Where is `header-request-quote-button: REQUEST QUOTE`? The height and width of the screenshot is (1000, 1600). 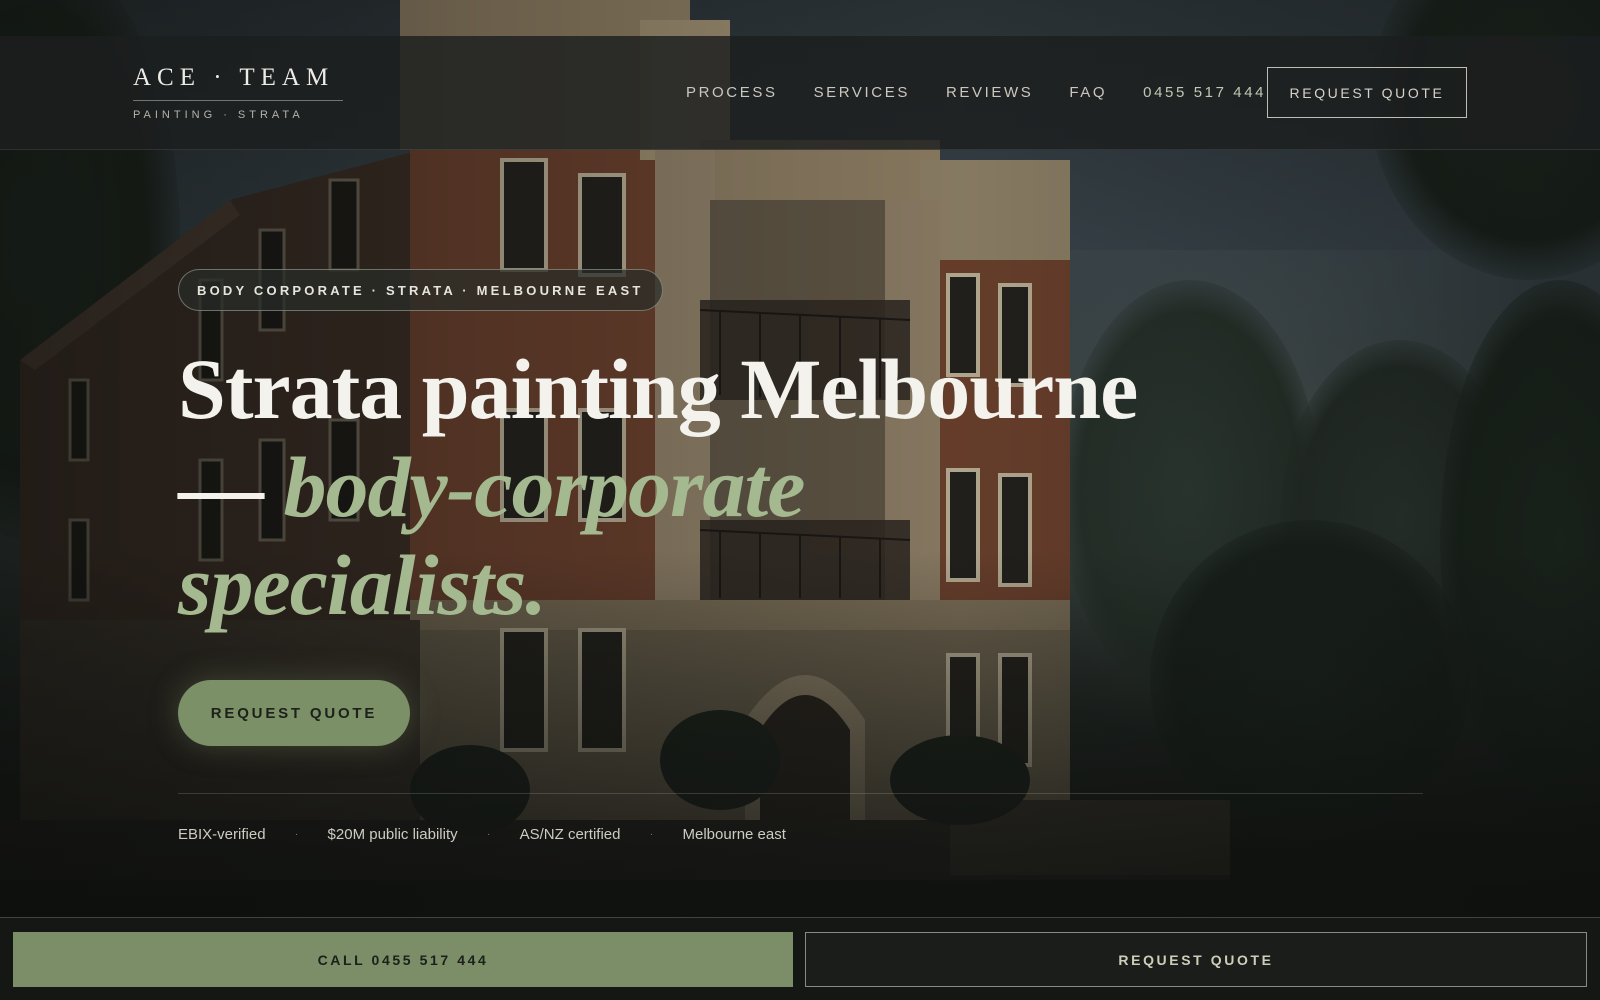 header-request-quote-button: REQUEST QUOTE is located at coordinates (1367, 92).